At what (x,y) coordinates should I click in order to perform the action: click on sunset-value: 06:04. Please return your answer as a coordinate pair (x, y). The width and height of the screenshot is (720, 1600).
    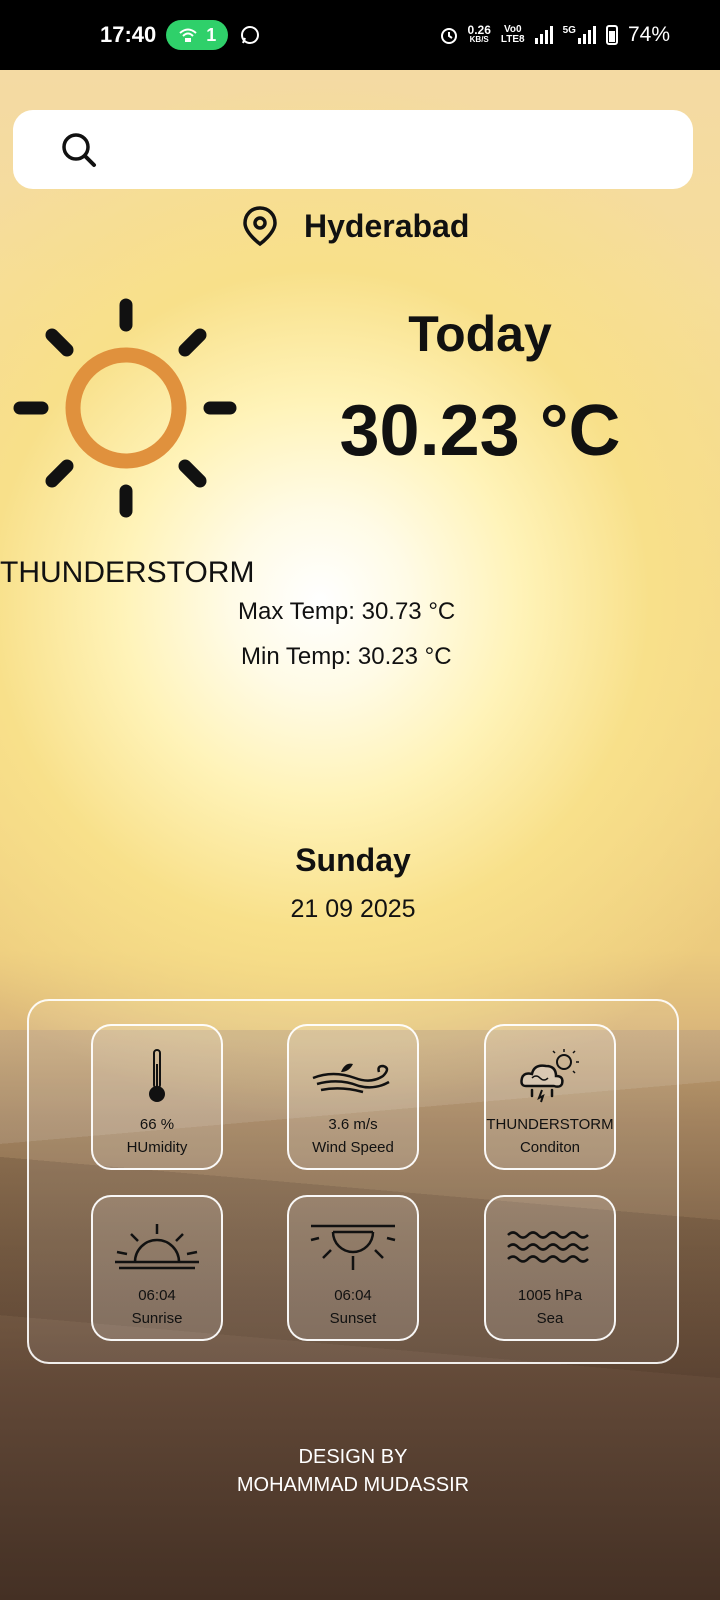
    Looking at the image, I should click on (353, 1295).